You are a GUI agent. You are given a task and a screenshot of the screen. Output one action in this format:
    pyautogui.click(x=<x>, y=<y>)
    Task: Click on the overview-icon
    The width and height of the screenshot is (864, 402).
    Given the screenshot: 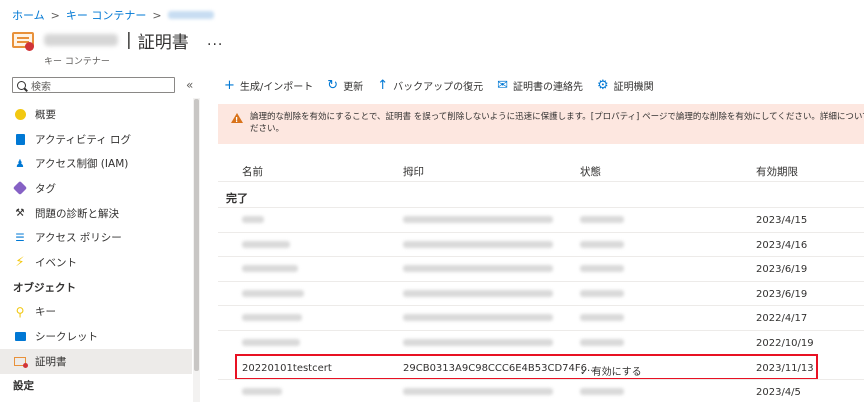 What is the action you would take?
    pyautogui.click(x=20, y=114)
    